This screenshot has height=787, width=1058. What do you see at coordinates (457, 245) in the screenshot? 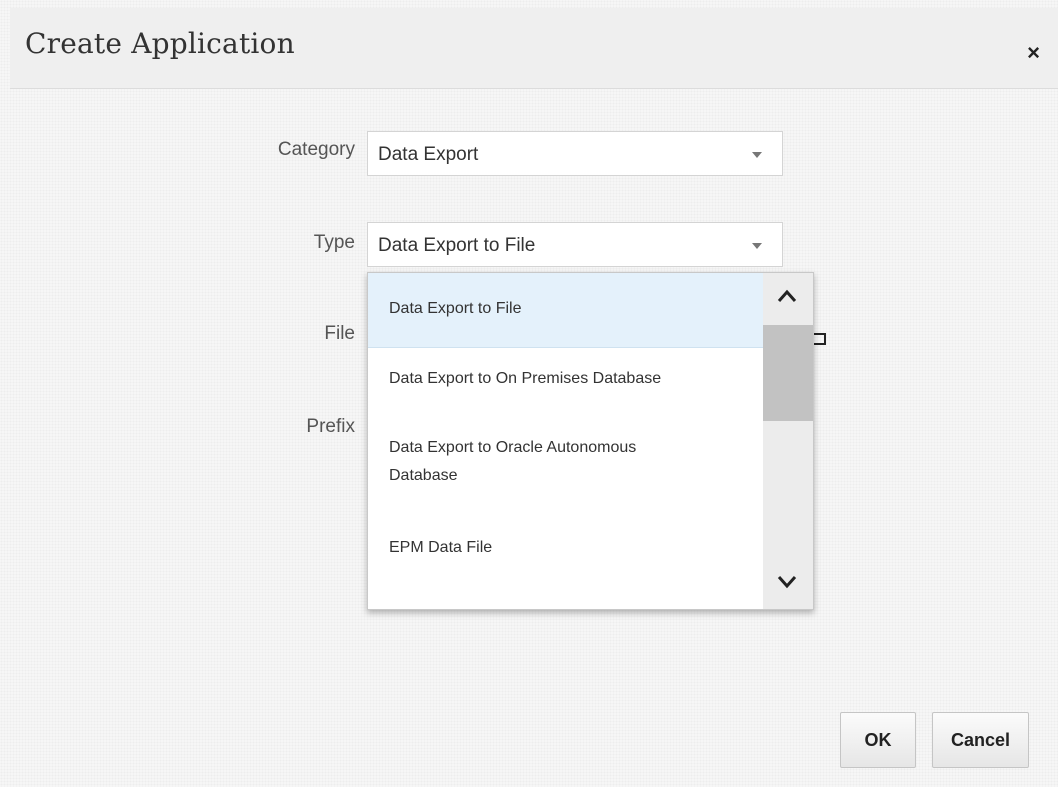
I see `type-value: Data Export to File` at bounding box center [457, 245].